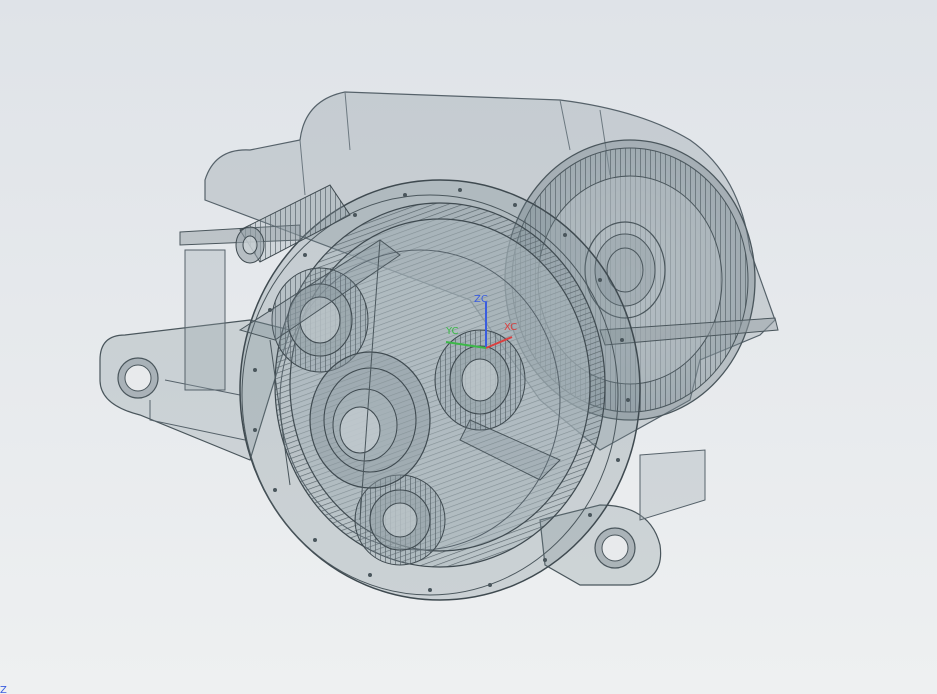  I want to click on z-axis-label: ZC, so click(481, 299).